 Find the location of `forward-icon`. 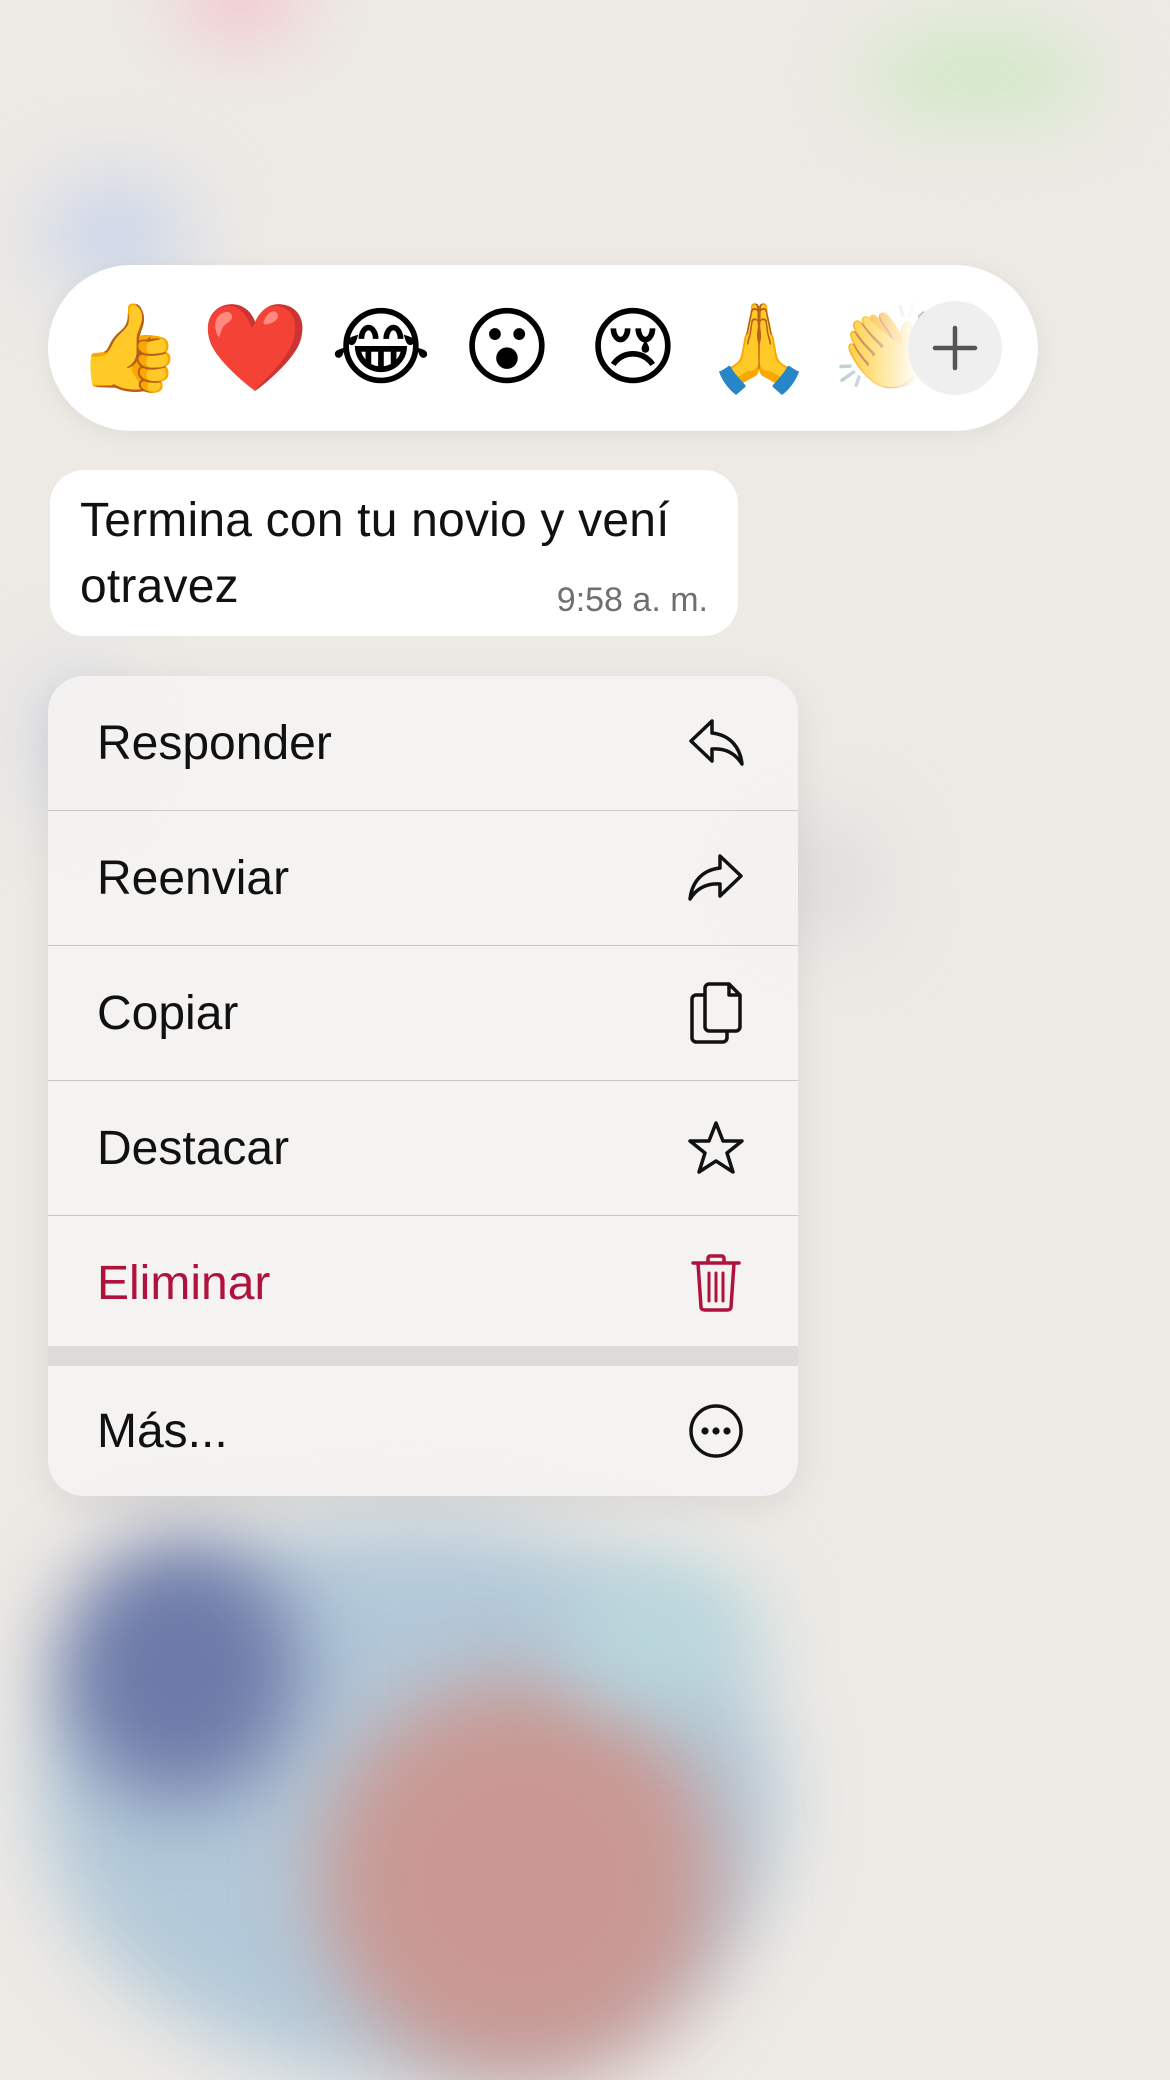

forward-icon is located at coordinates (716, 878).